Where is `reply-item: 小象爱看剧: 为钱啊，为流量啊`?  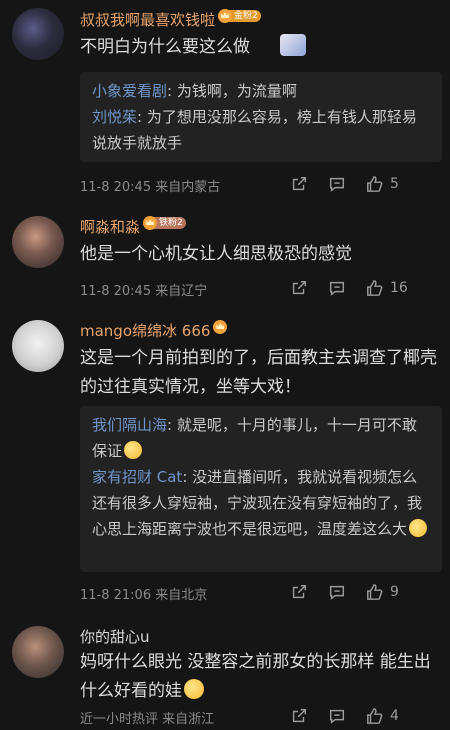
reply-item: 小象爱看剧: 为钱啊，为流量啊 is located at coordinates (194, 91).